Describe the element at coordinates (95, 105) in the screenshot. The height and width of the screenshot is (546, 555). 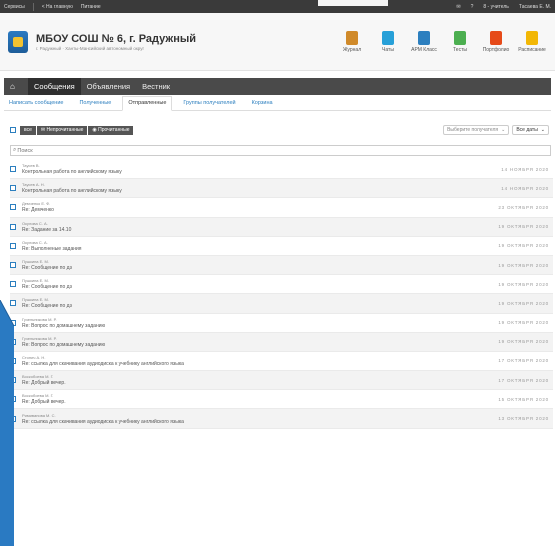
I see `tab-received: Полученные` at that location.